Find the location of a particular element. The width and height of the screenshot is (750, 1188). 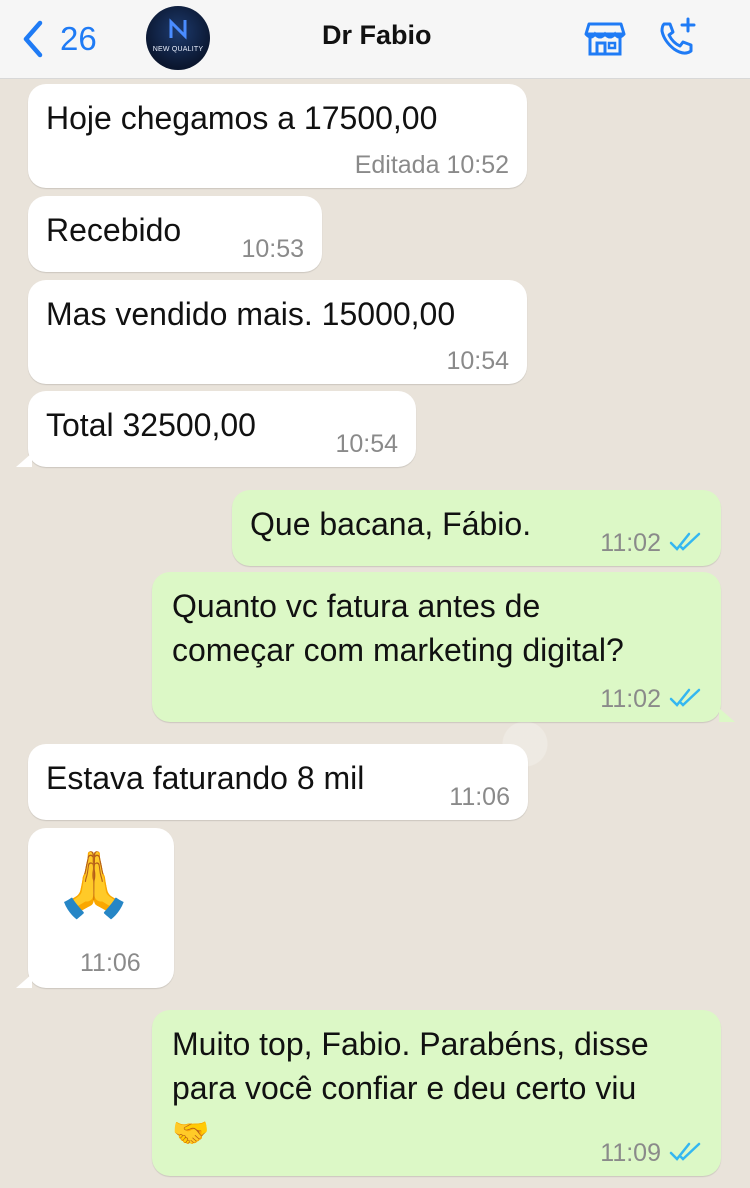

store-icon is located at coordinates (605, 38).